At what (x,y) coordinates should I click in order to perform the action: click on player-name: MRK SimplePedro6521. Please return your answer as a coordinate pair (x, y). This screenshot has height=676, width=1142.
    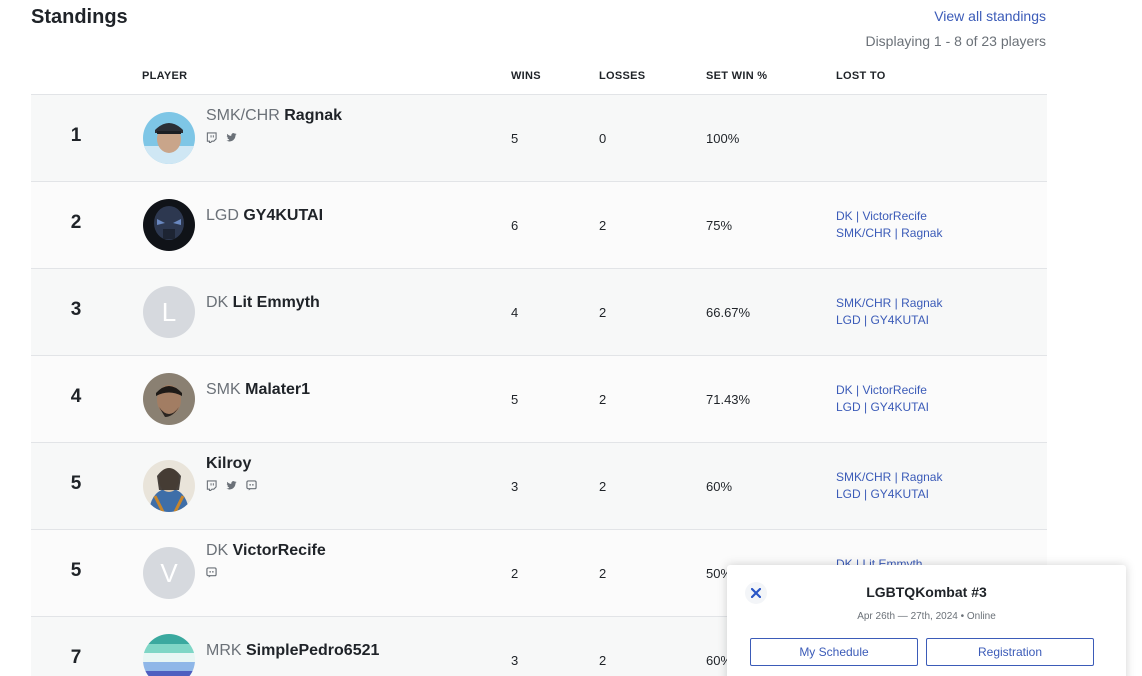
    Looking at the image, I should click on (292, 651).